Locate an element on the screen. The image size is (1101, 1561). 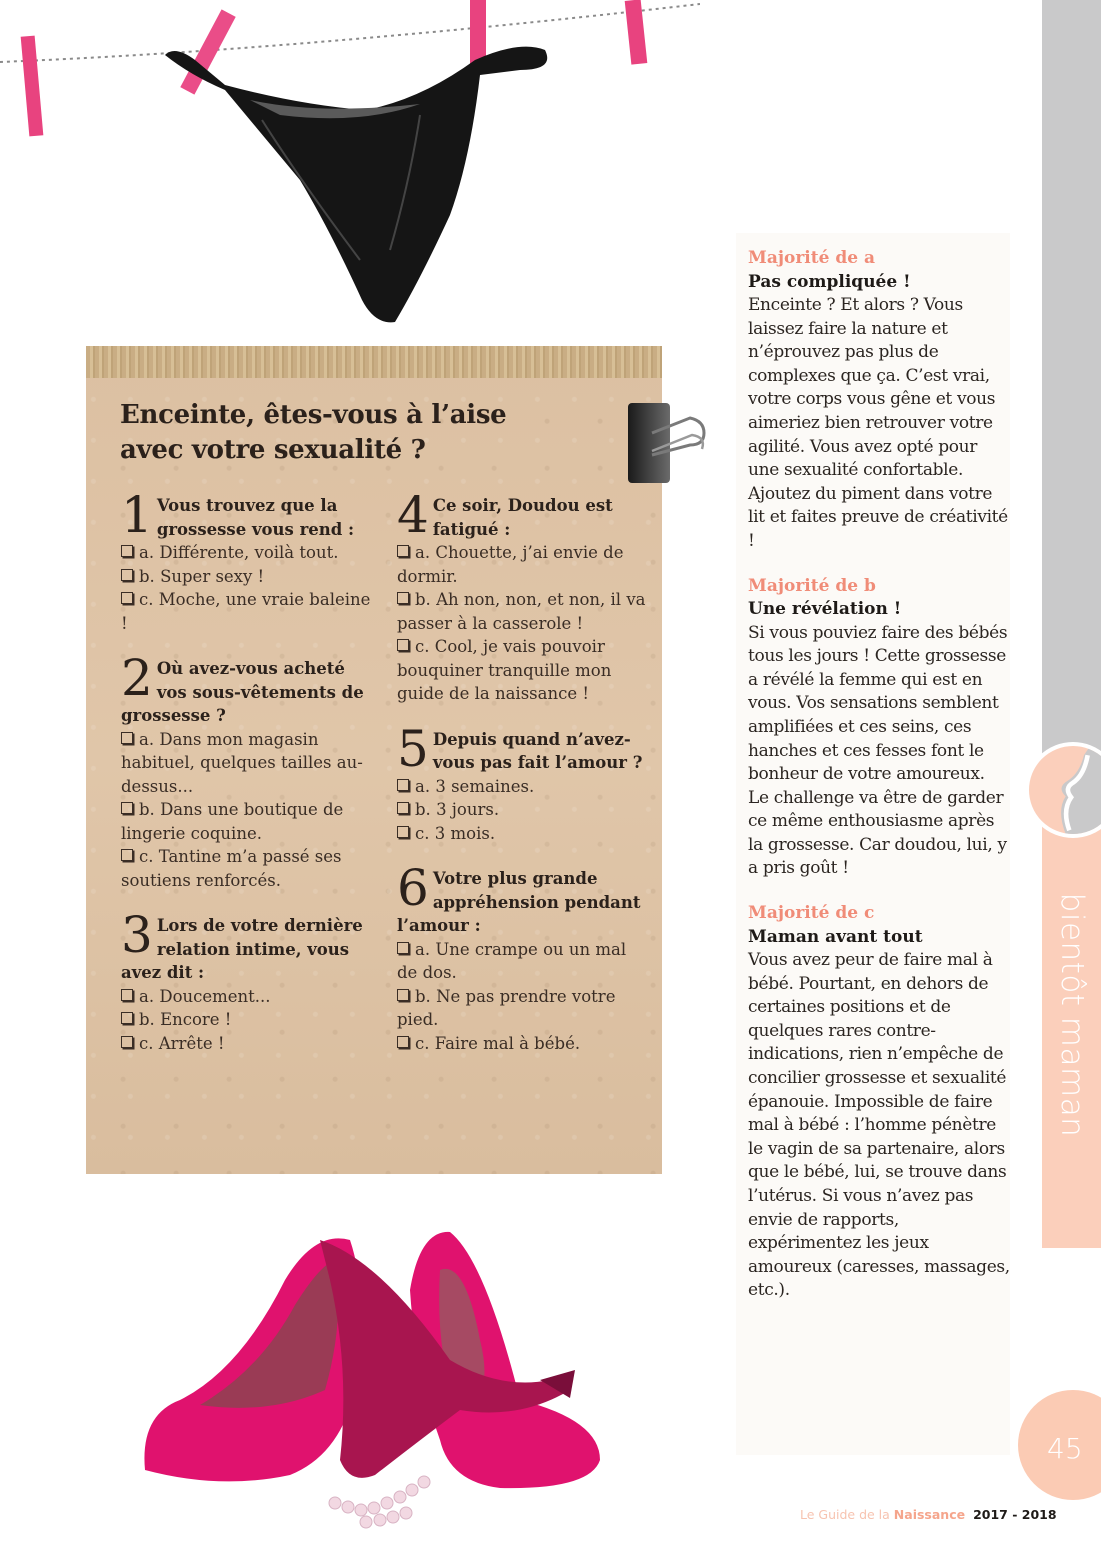
answer-option-b: b. Ne pas prendre votre pied. is located at coordinates (522, 1008).